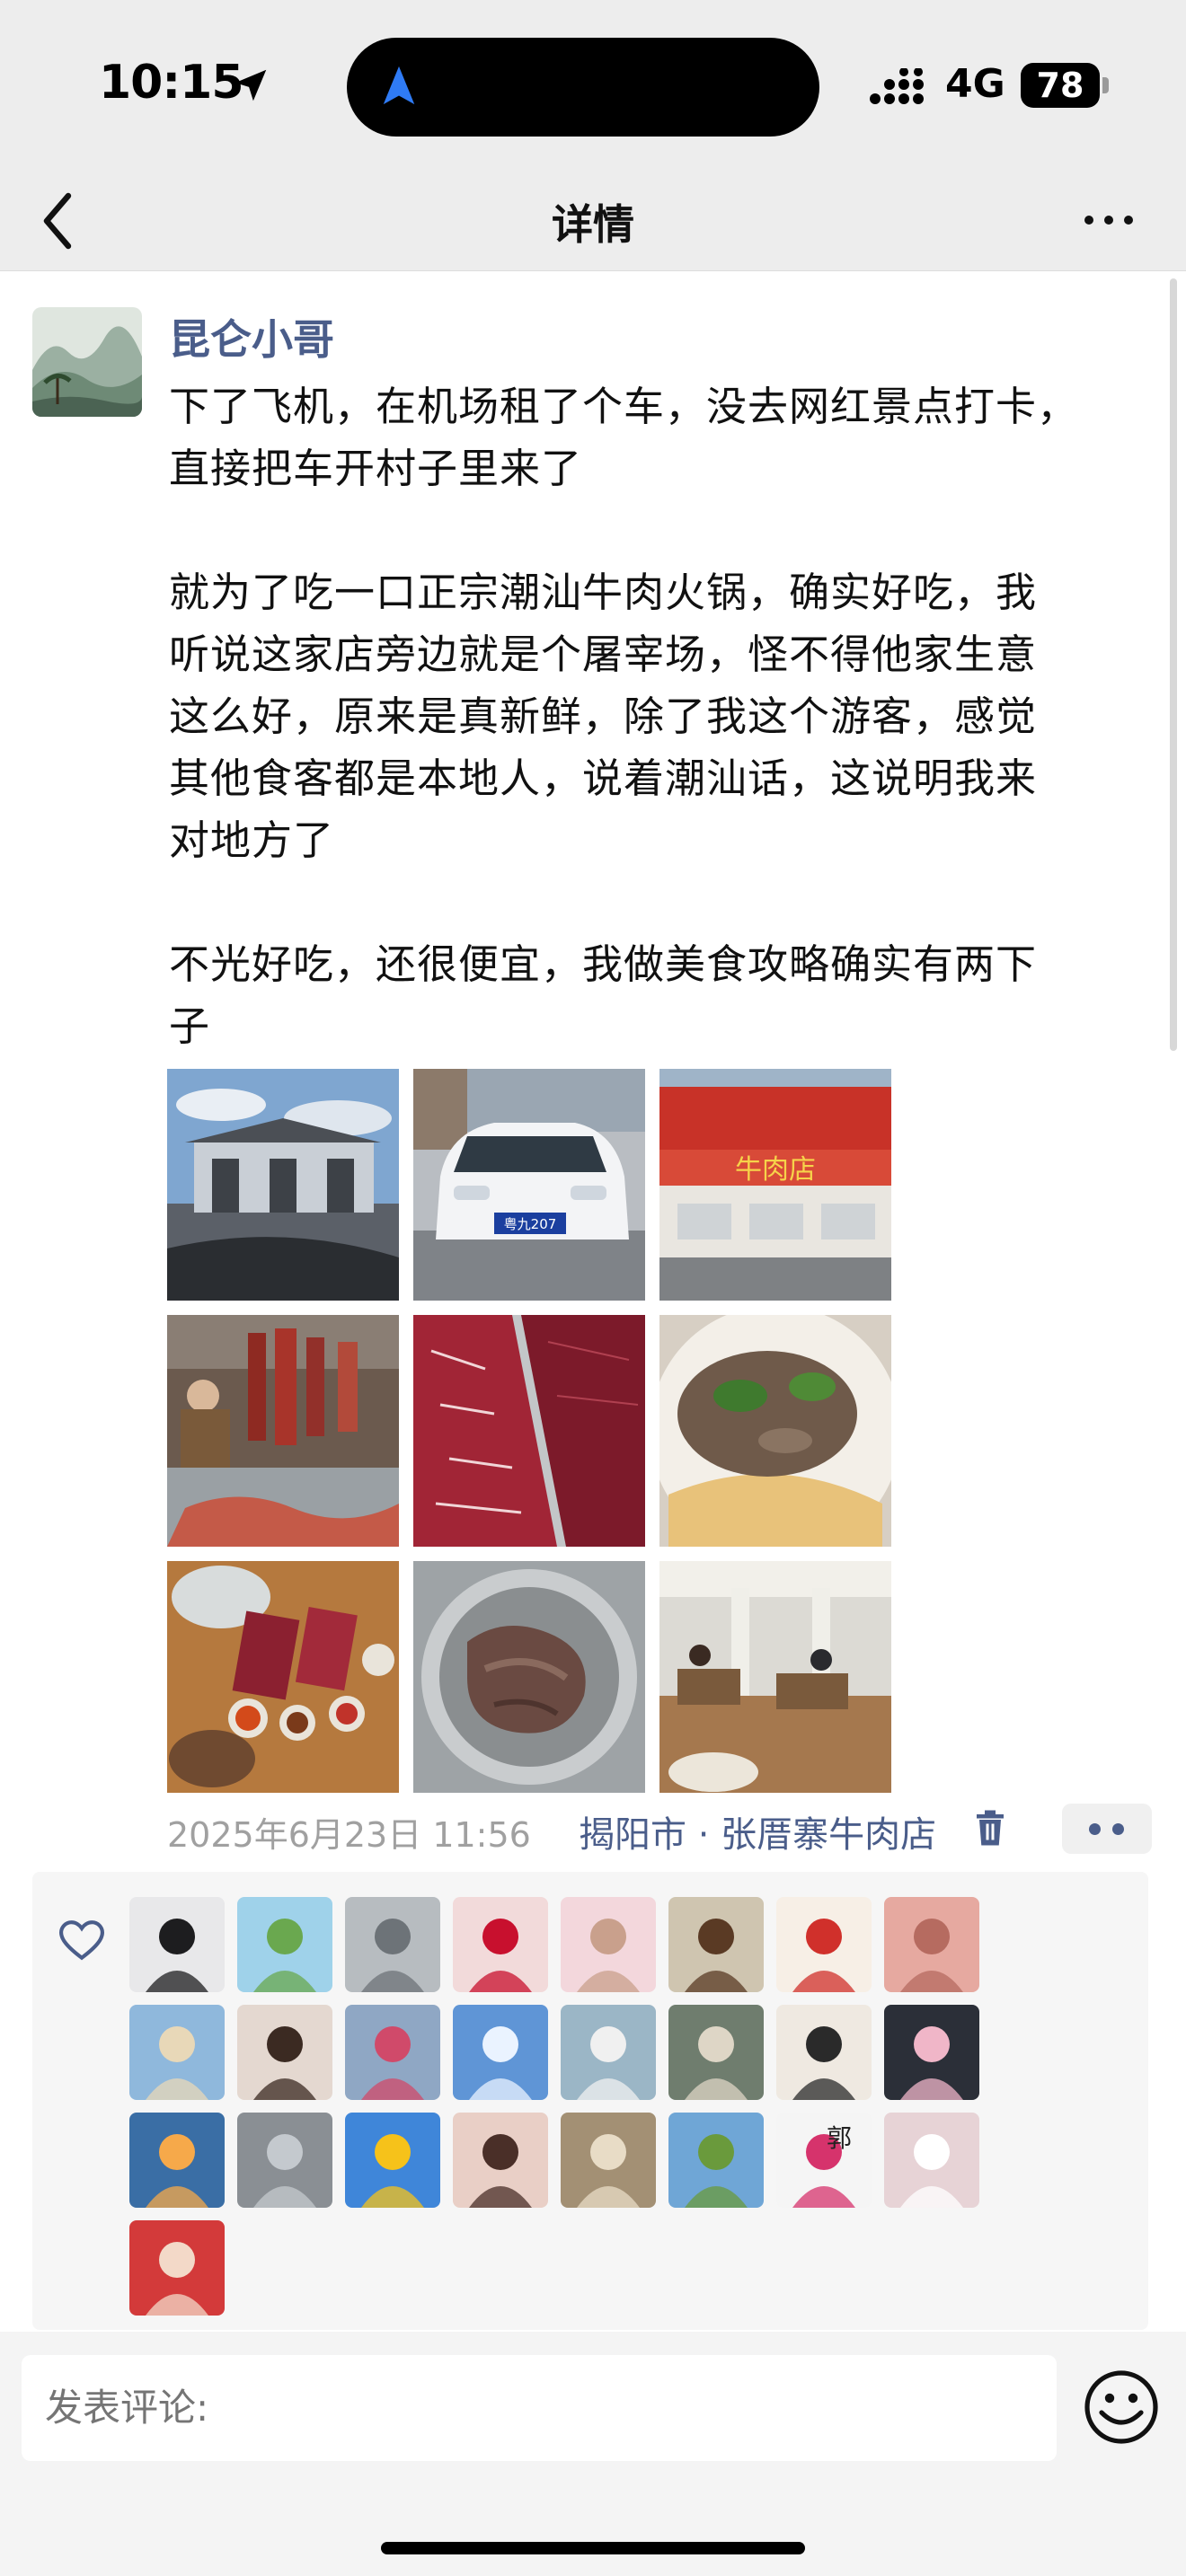  Describe the element at coordinates (593, 224) in the screenshot. I see `page-title: 详情` at that location.